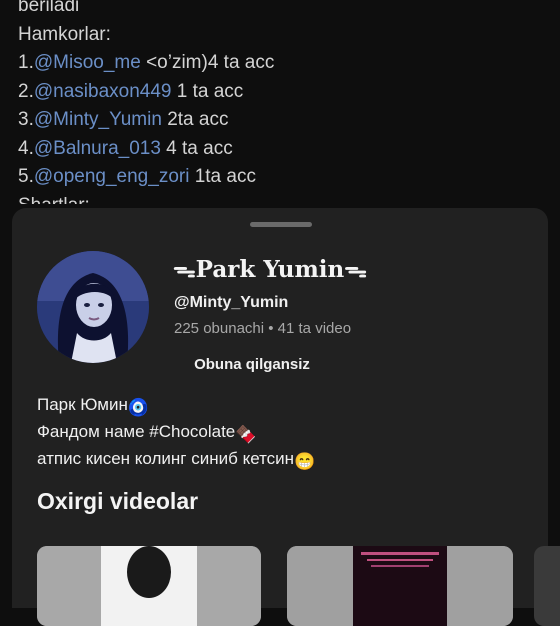 The image size is (560, 626). What do you see at coordinates (64, 34) in the screenshot?
I see `post-line: Hamkorlar:` at bounding box center [64, 34].